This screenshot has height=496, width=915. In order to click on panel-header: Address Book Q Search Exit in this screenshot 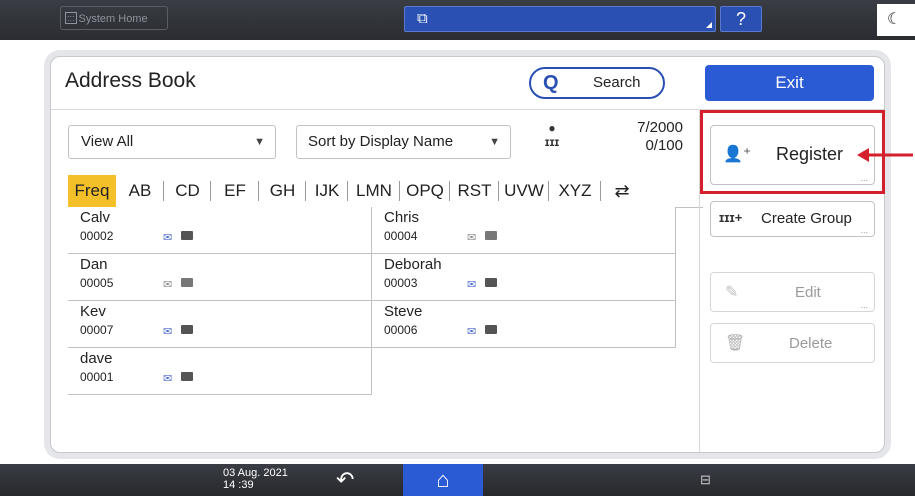, I will do `click(467, 83)`.